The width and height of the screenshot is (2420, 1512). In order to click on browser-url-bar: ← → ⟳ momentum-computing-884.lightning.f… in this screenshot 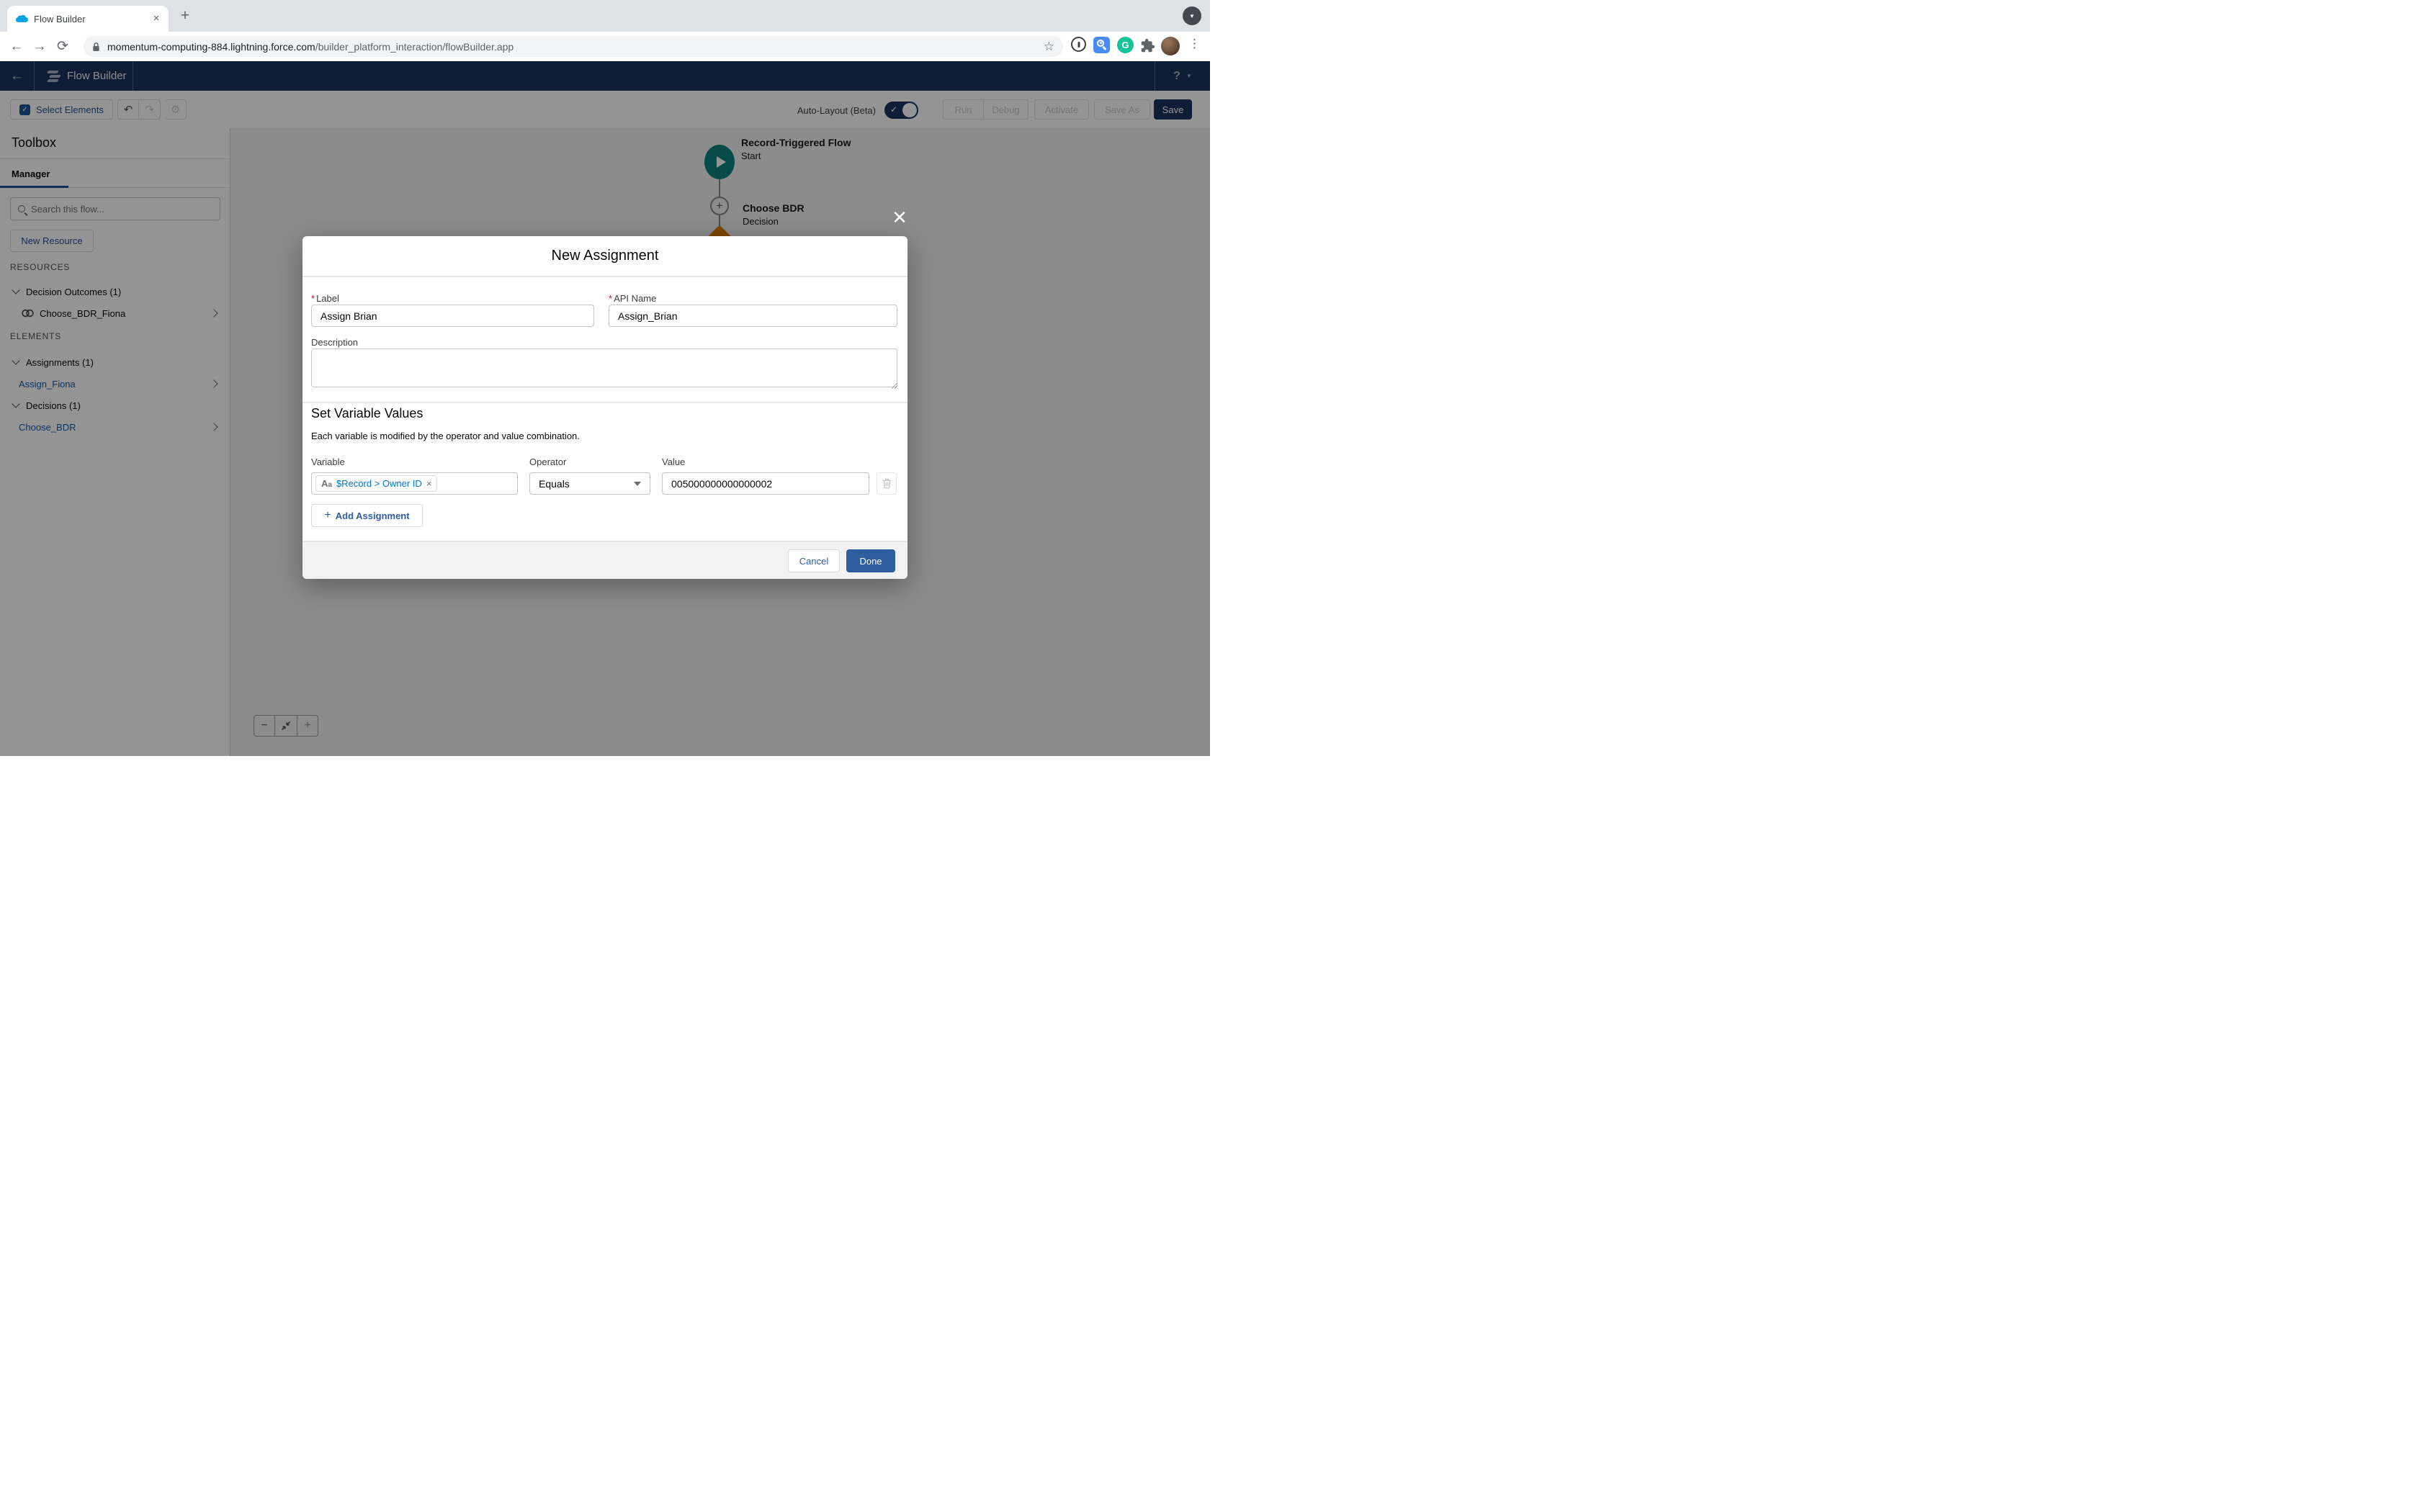, I will do `click(605, 46)`.